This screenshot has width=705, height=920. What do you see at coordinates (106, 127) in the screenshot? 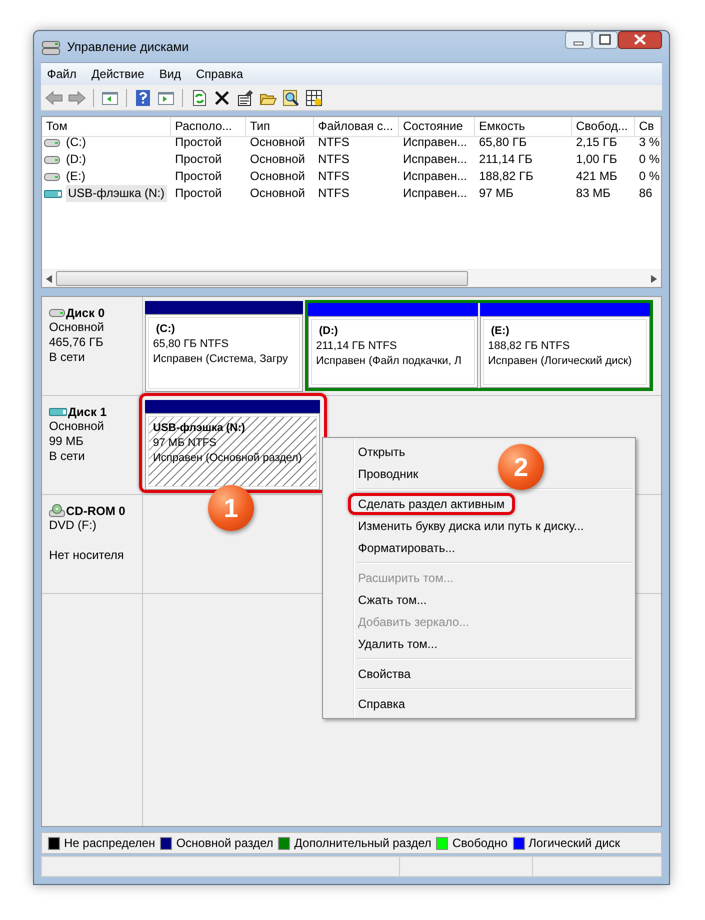
I see `column-header: Том` at bounding box center [106, 127].